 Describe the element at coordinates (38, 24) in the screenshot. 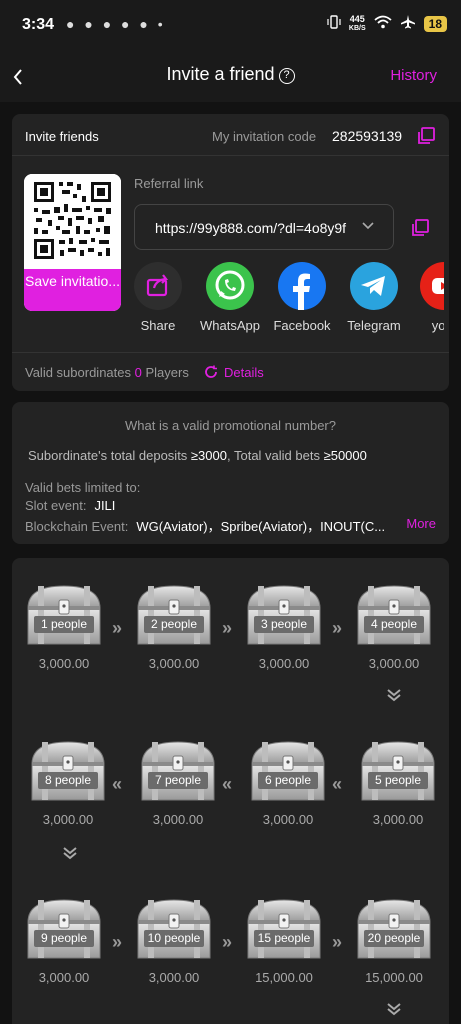

I see `status-time: 3:34` at that location.